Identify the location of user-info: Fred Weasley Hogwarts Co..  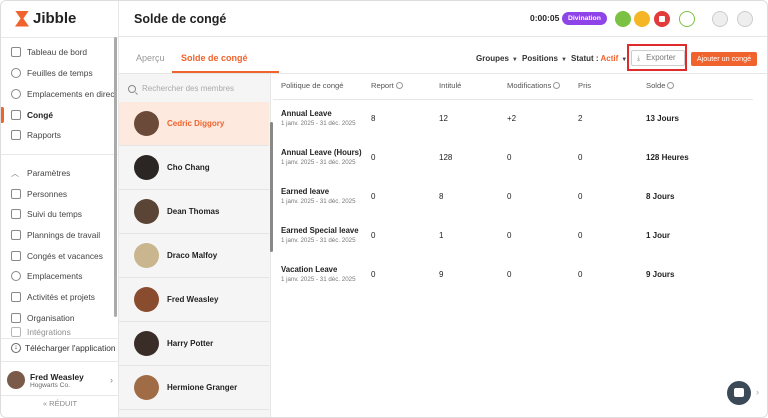
(57, 380).